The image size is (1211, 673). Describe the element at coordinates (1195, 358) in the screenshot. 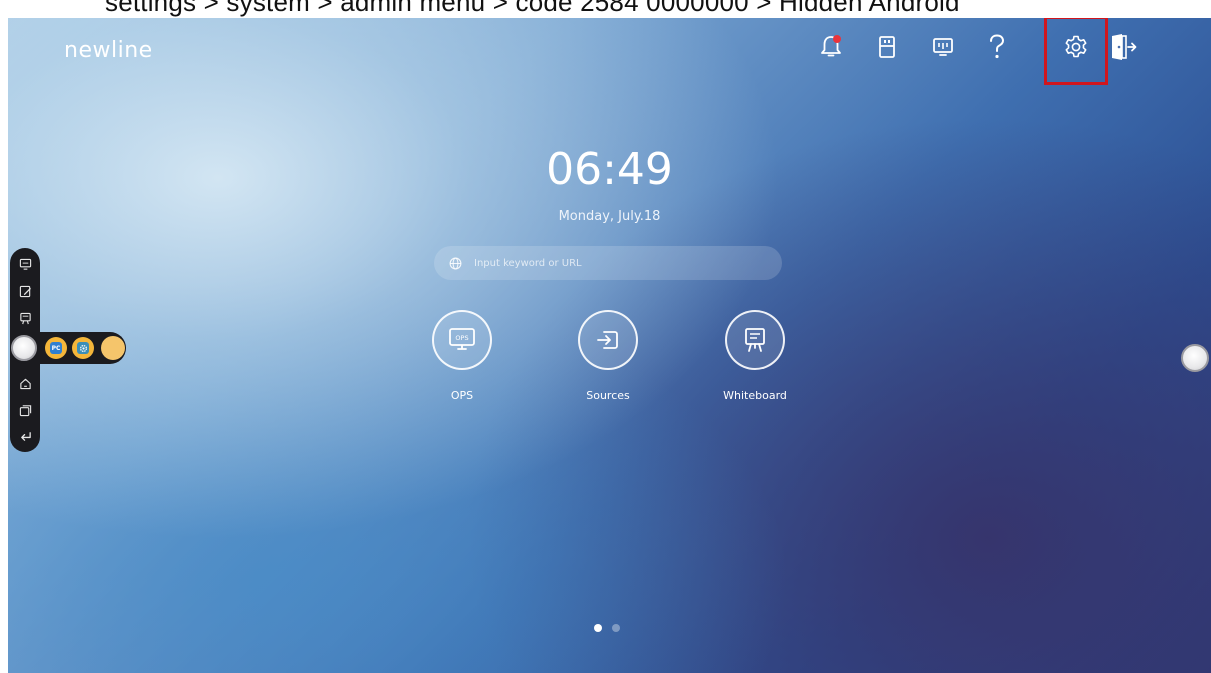

I see `right-floating-ball` at that location.